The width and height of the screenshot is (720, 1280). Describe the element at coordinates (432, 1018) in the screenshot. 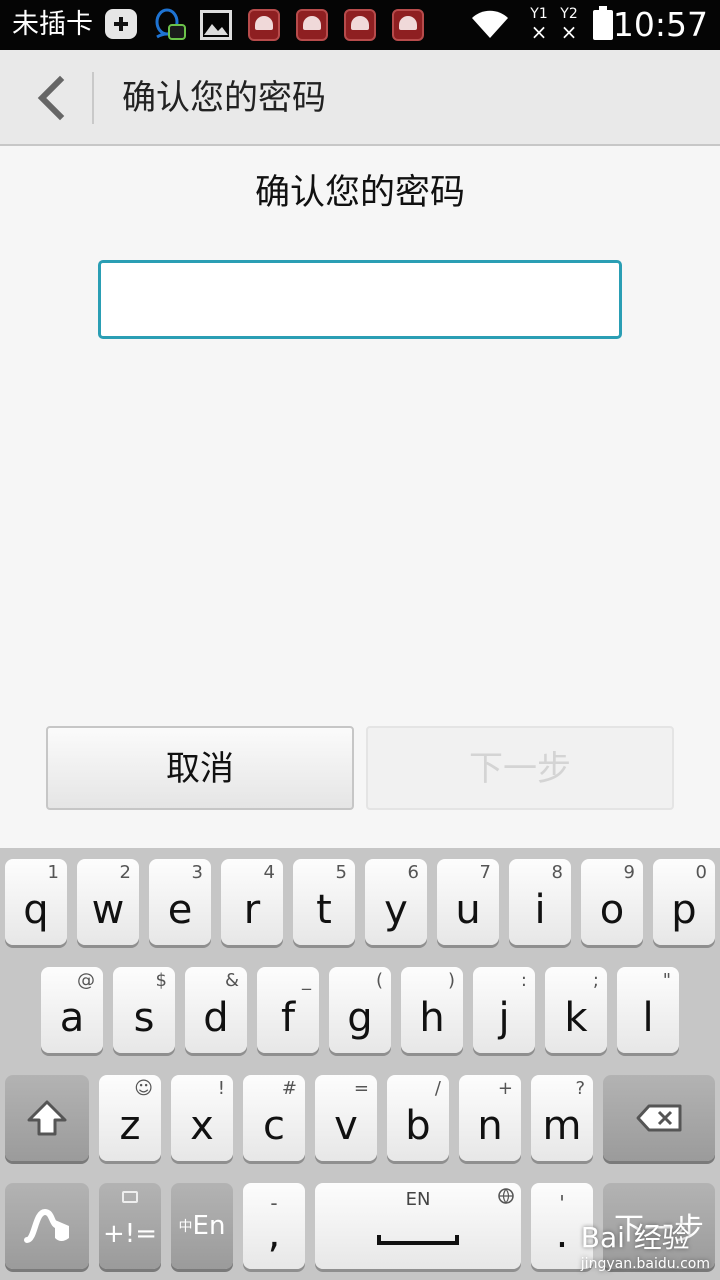

I see `key-label: h` at that location.